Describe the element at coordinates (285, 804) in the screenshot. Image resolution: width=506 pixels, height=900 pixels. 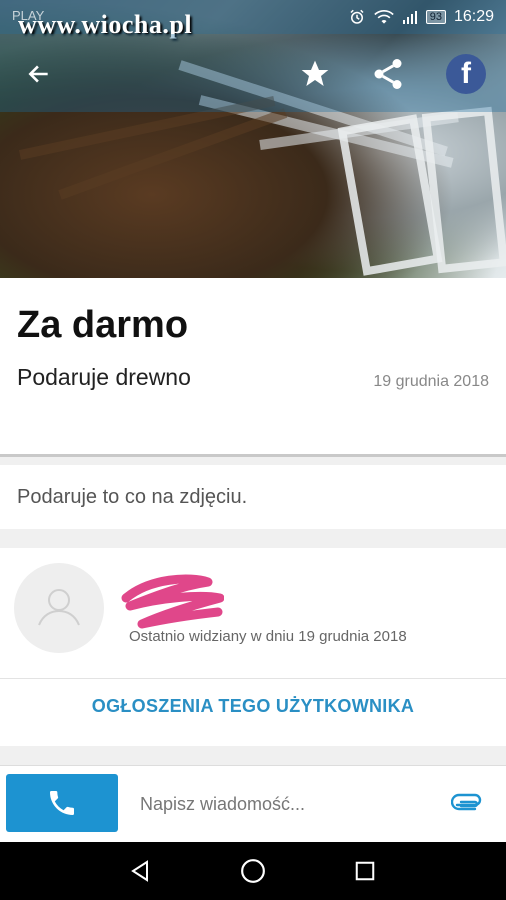
I see `message-input` at that location.